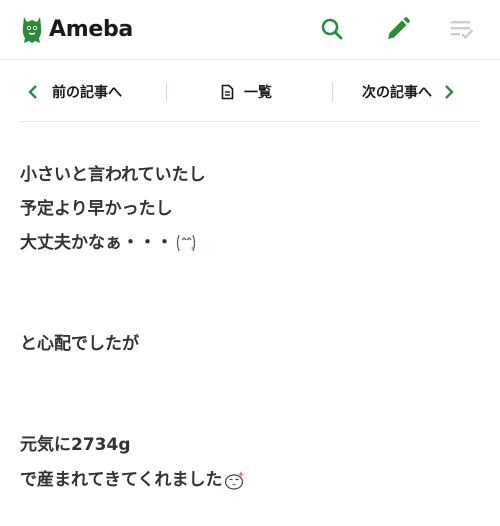 The image size is (500, 526). I want to click on prev-article-label: 前の記事へ, so click(87, 93).